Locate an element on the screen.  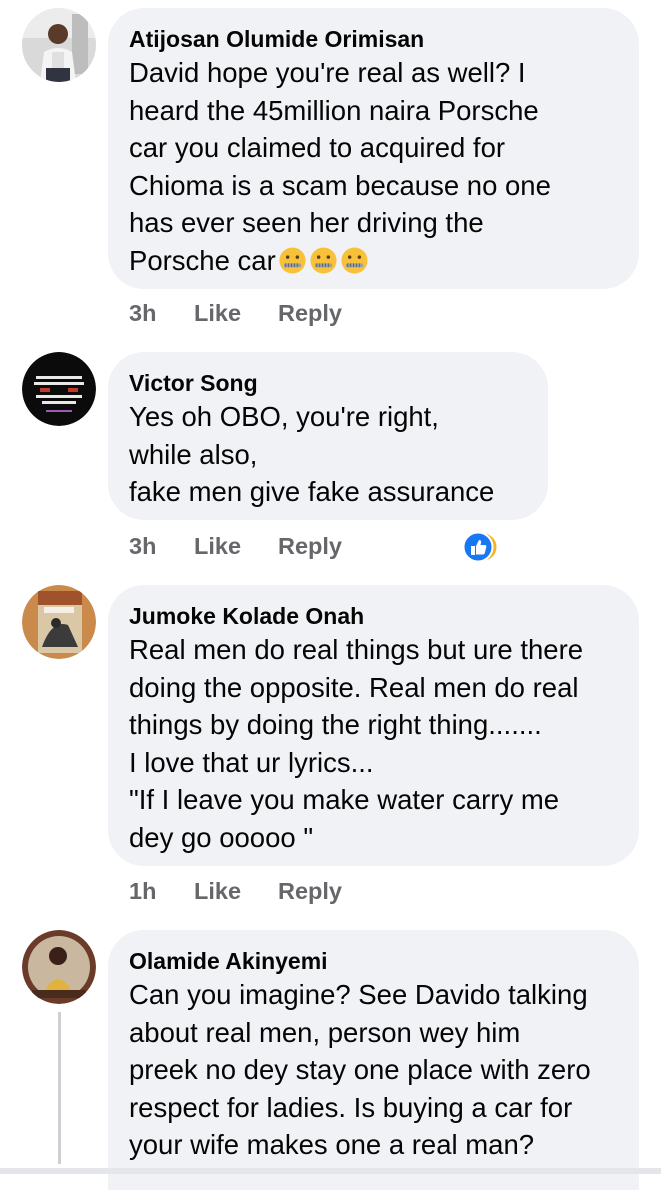
bottom-divider is located at coordinates (330, 1171).